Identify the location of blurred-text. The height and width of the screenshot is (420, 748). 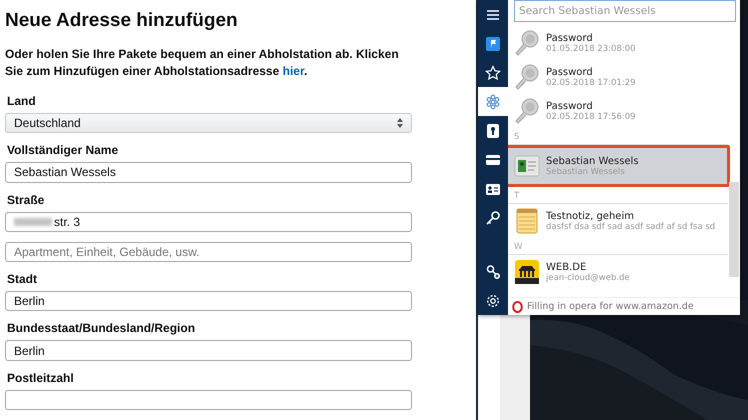
(33, 222).